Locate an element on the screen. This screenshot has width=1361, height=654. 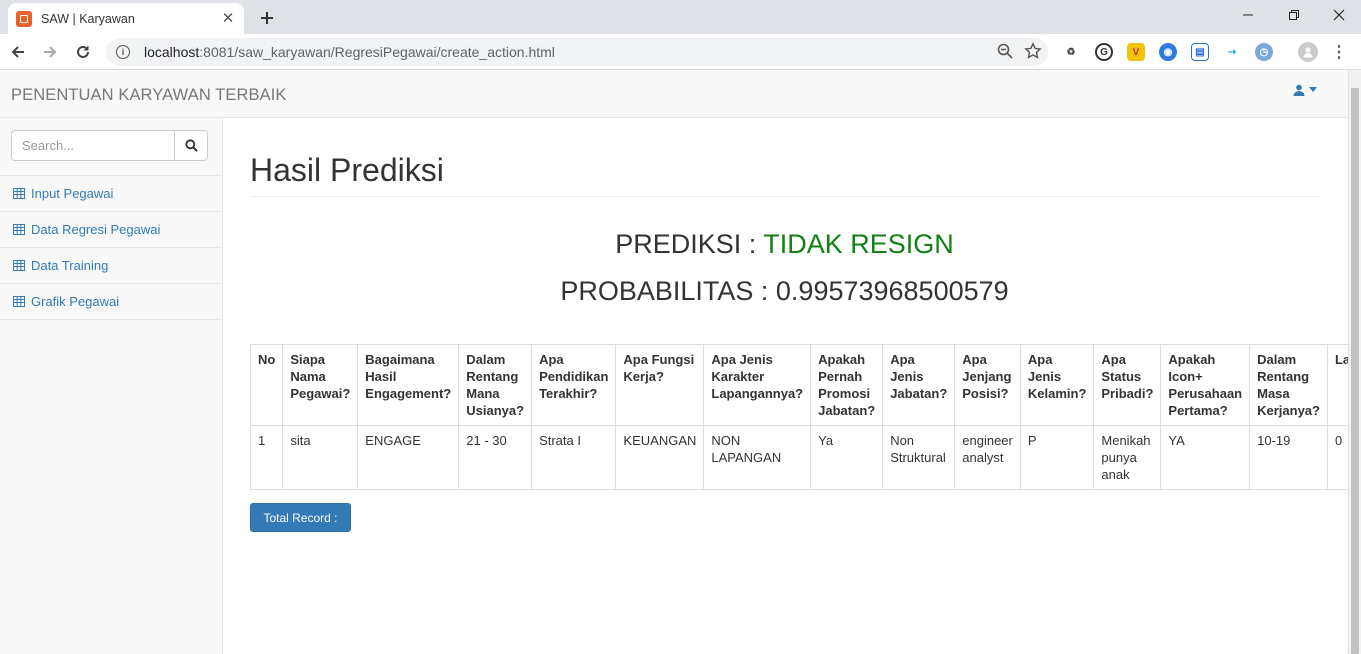
sidebar-item-label: Grafik Pegawai is located at coordinates (75, 301).